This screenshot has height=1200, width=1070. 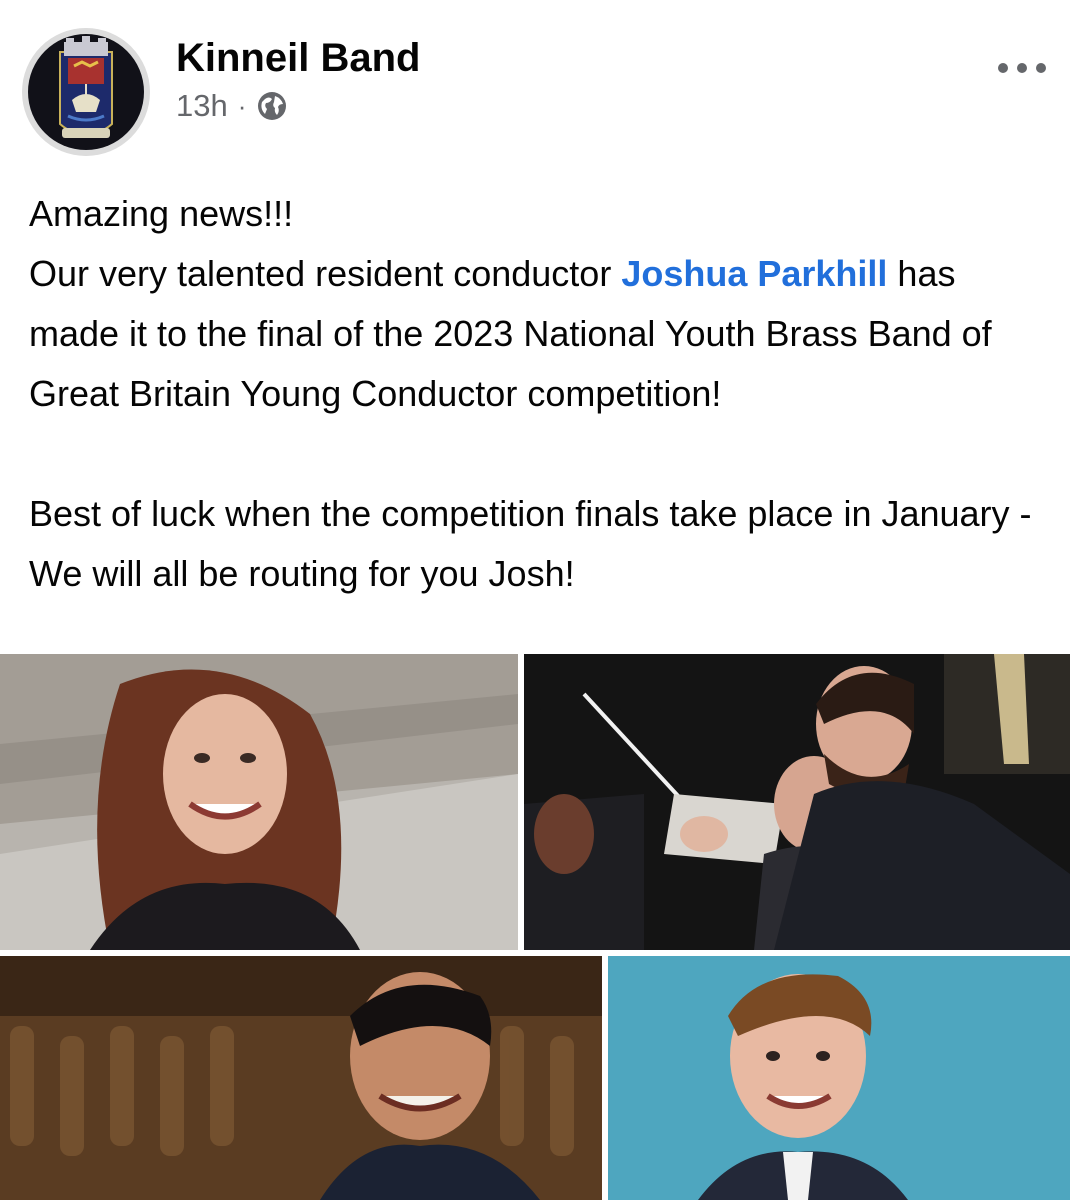 What do you see at coordinates (325, 273) in the screenshot?
I see `post-text-segment: Our very talented resident conductor` at bounding box center [325, 273].